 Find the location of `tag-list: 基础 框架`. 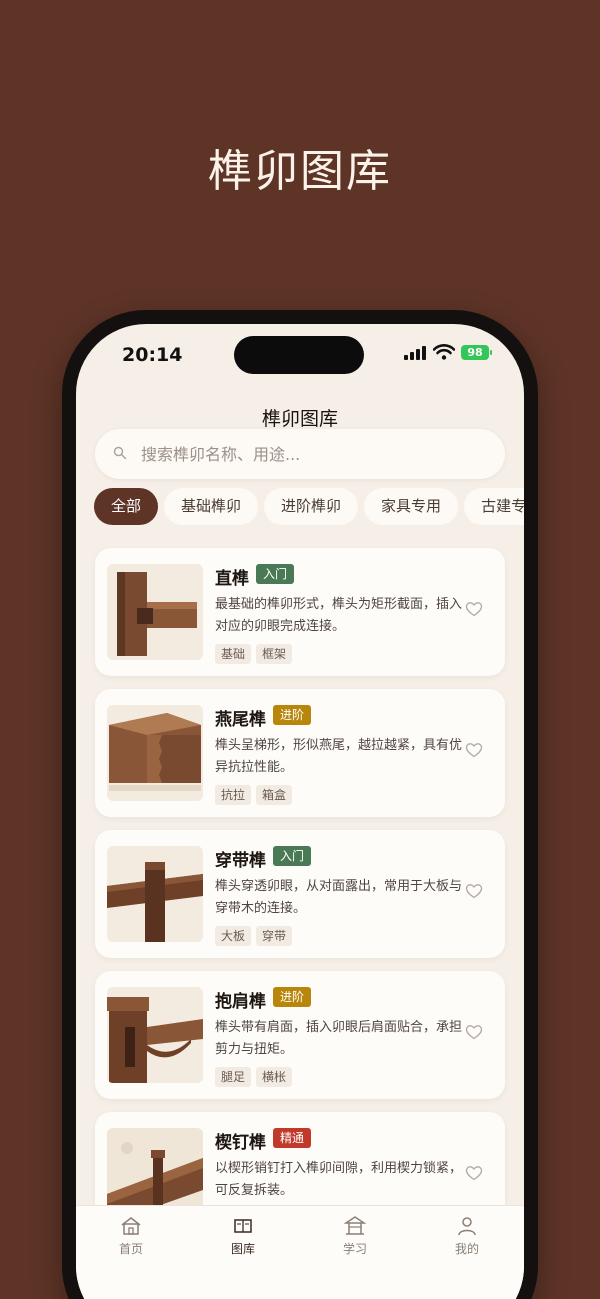

tag-list: 基础 框架 is located at coordinates (256, 653).